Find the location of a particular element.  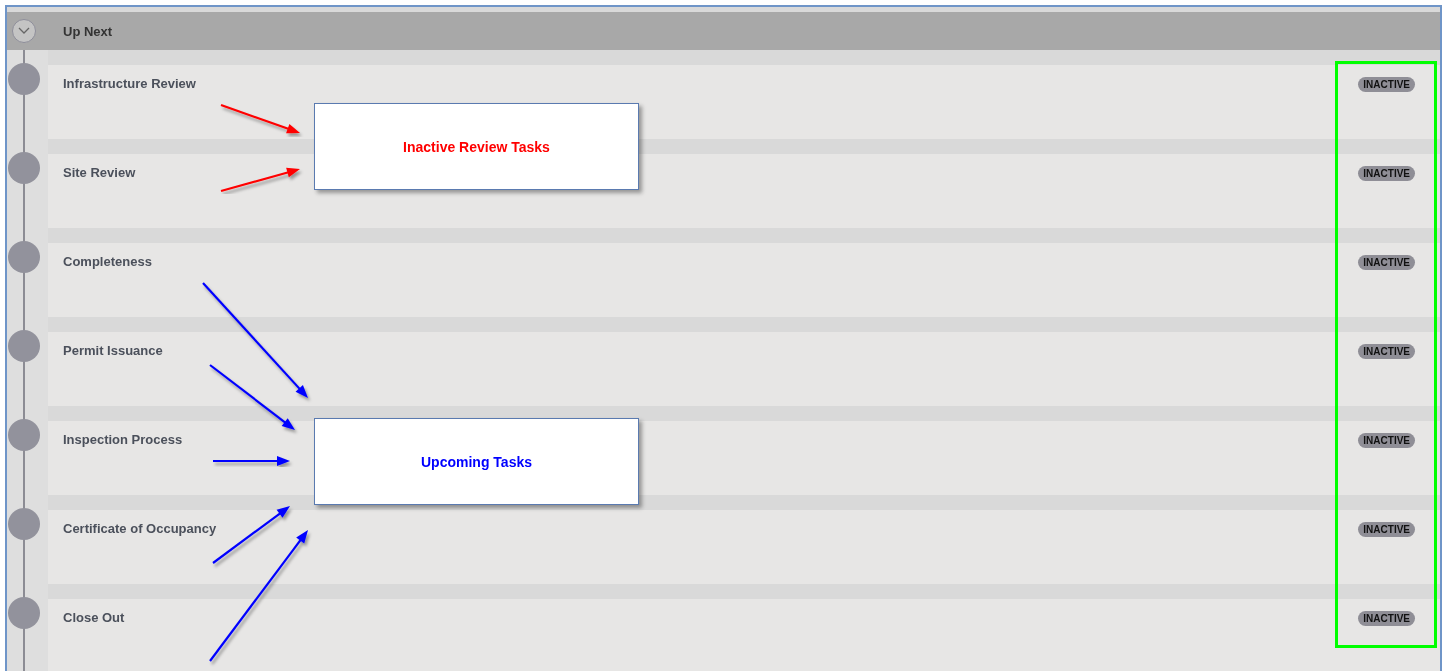

task-name: Site Review is located at coordinates (99, 172).